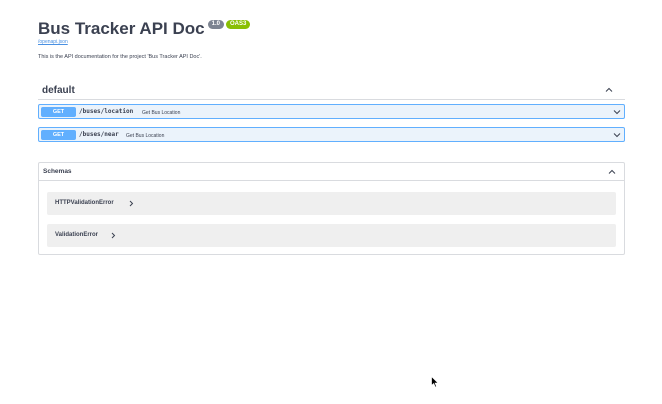  Describe the element at coordinates (238, 24) in the screenshot. I see `oas-badge: OAS3` at that location.